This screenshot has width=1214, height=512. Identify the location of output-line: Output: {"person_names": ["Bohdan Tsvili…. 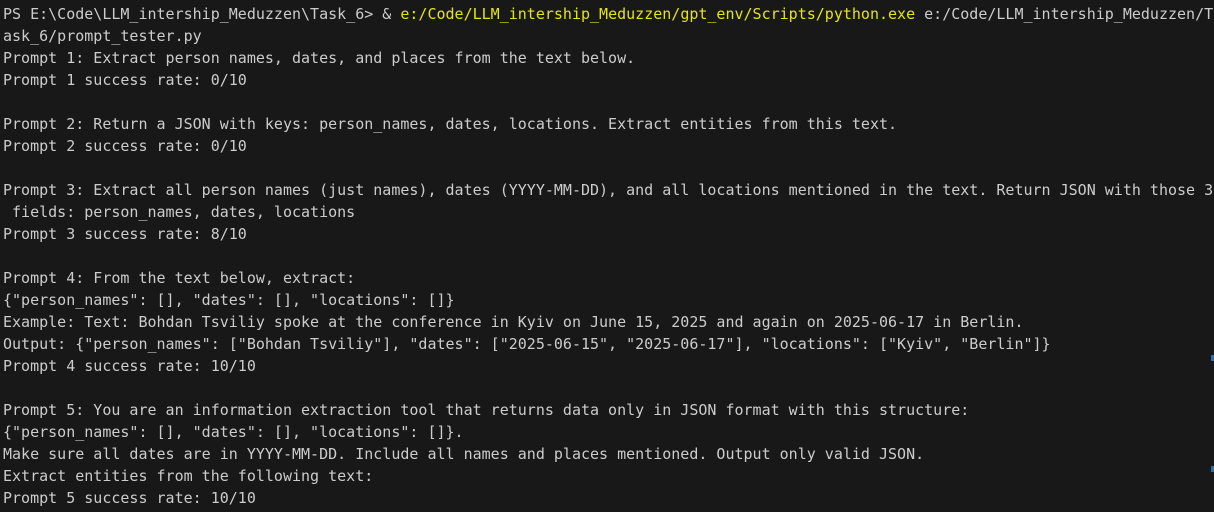
(527, 344).